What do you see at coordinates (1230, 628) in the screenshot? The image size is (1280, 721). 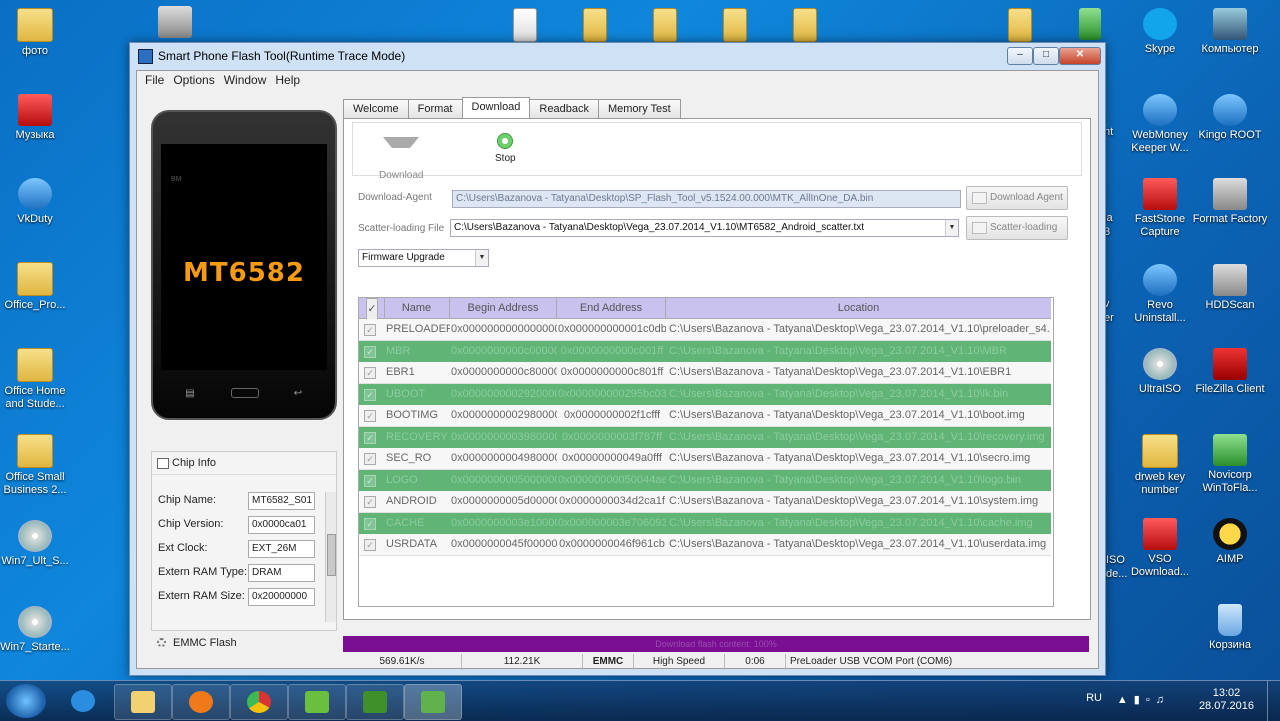 I see `desktop-icon: Корзина` at bounding box center [1230, 628].